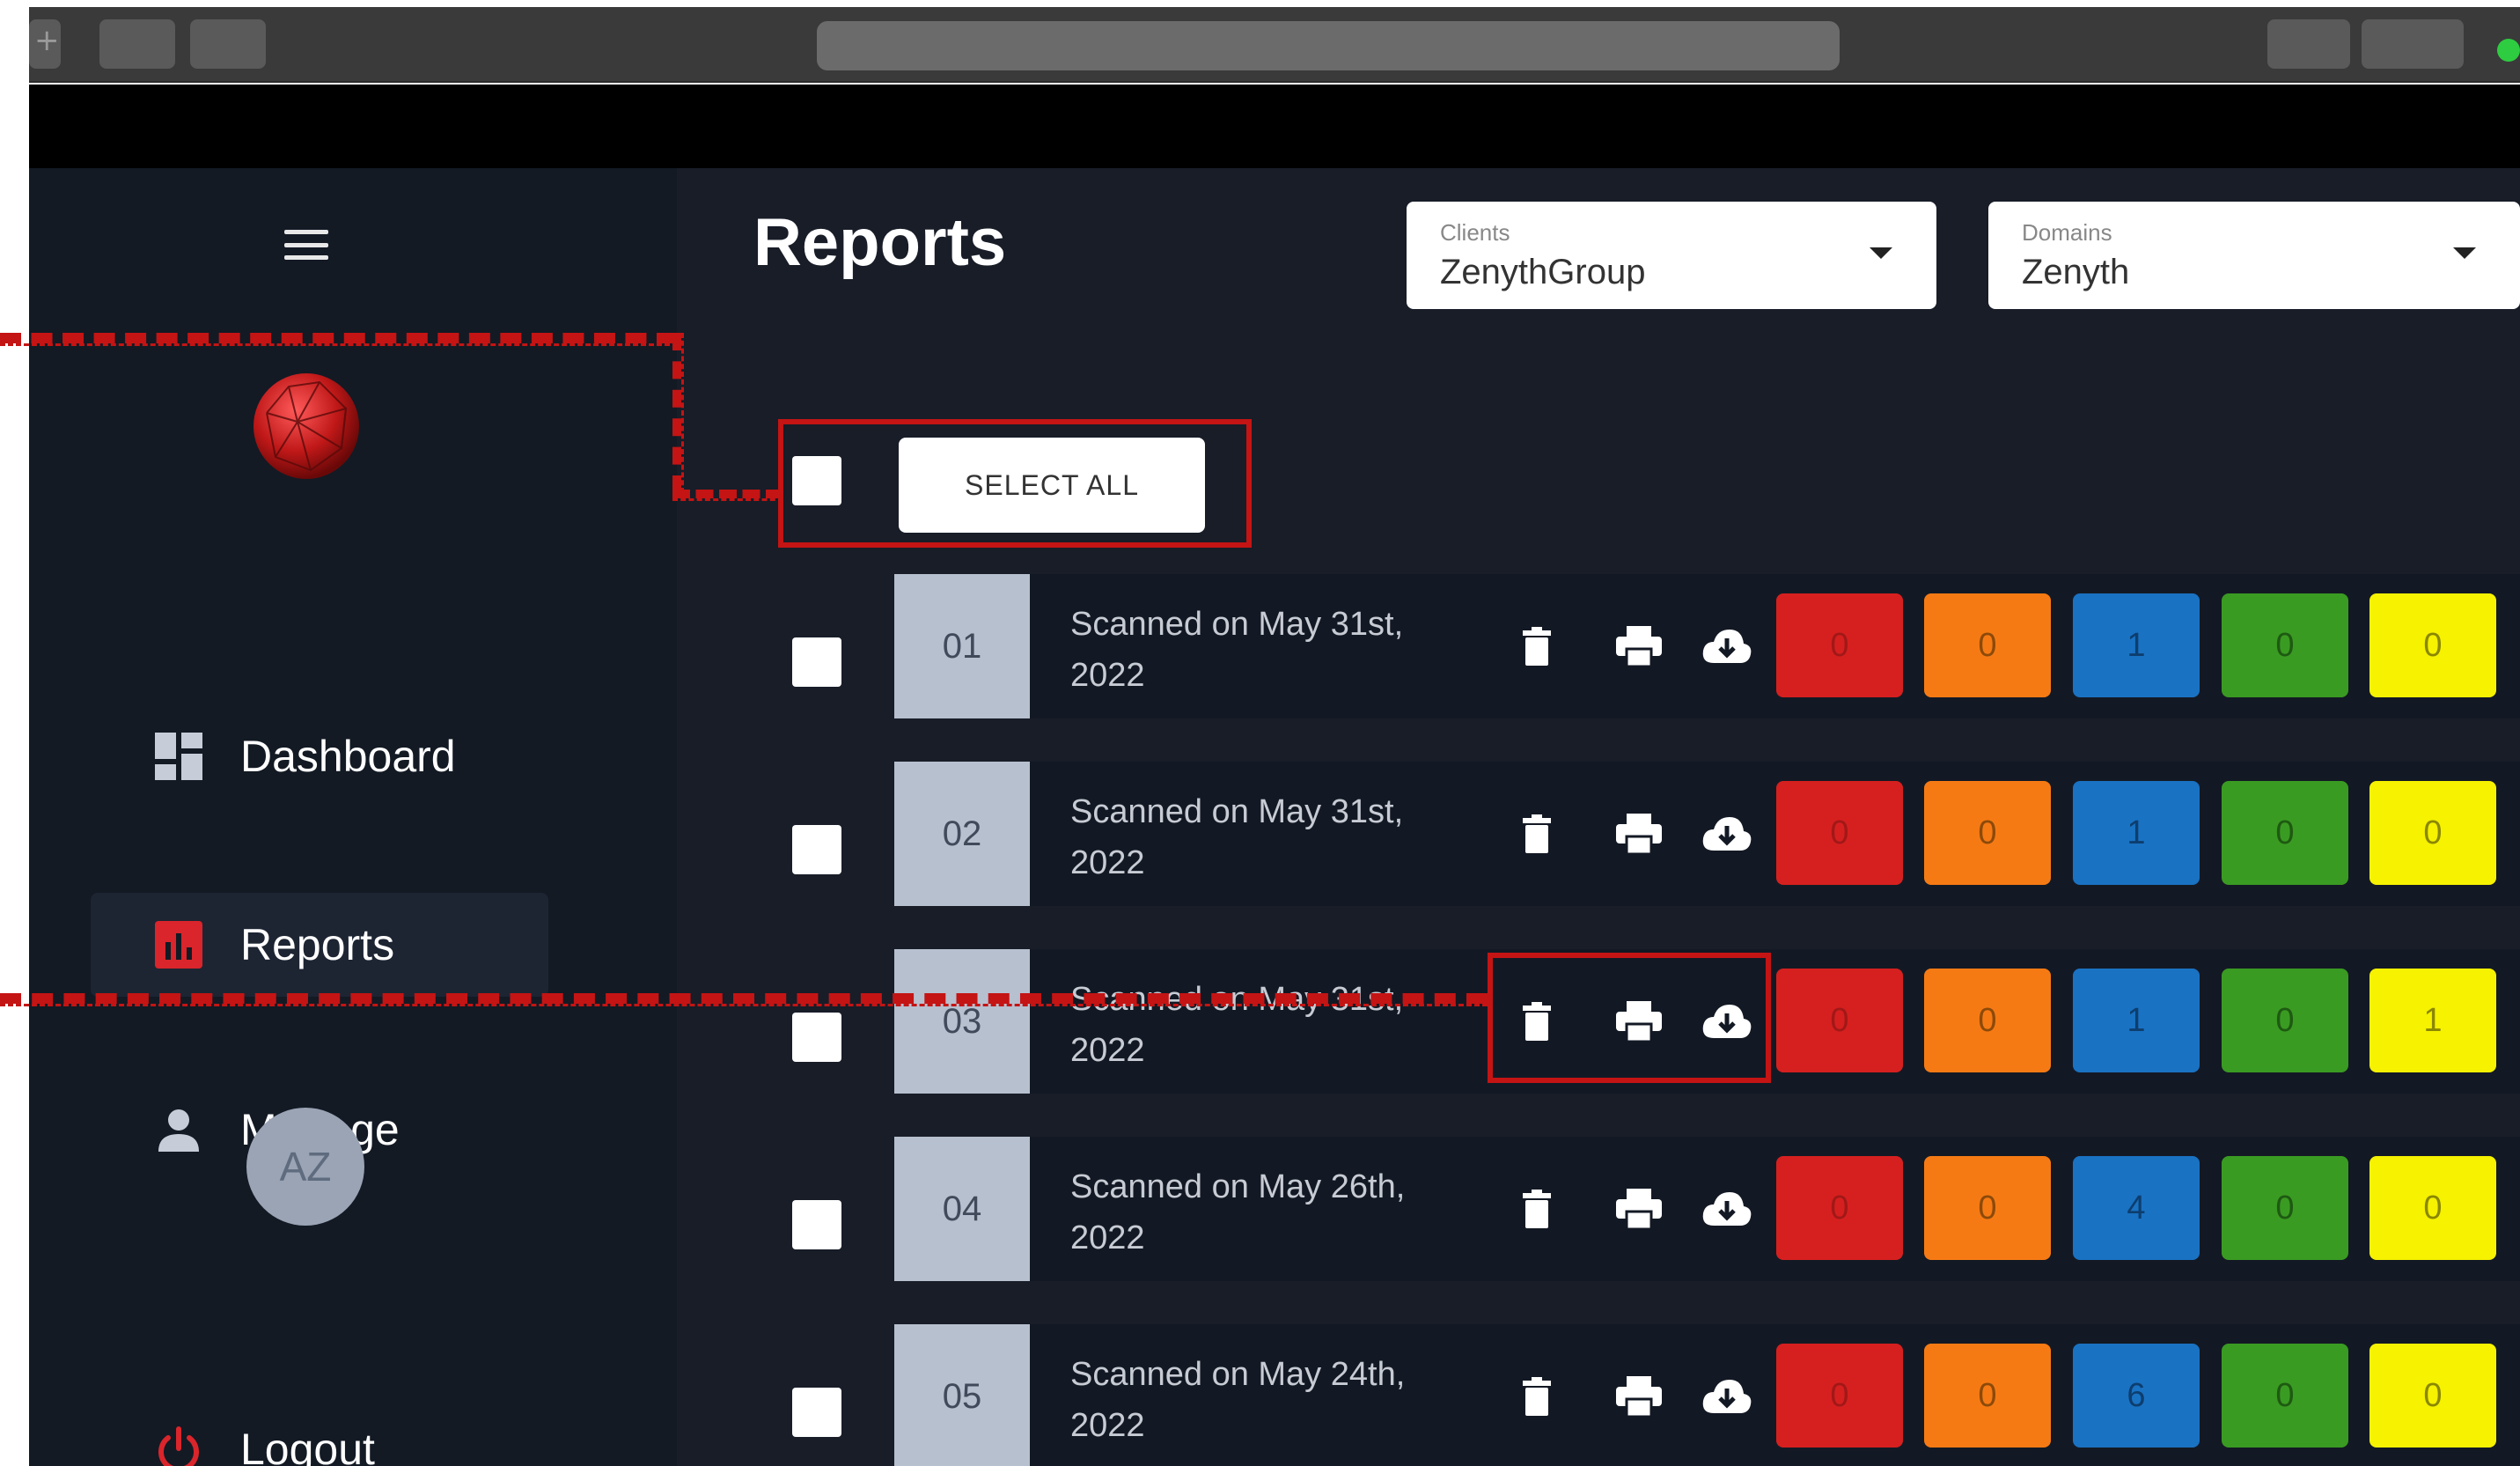 This screenshot has width=2520, height=1466. I want to click on report-number: 03, so click(962, 1021).